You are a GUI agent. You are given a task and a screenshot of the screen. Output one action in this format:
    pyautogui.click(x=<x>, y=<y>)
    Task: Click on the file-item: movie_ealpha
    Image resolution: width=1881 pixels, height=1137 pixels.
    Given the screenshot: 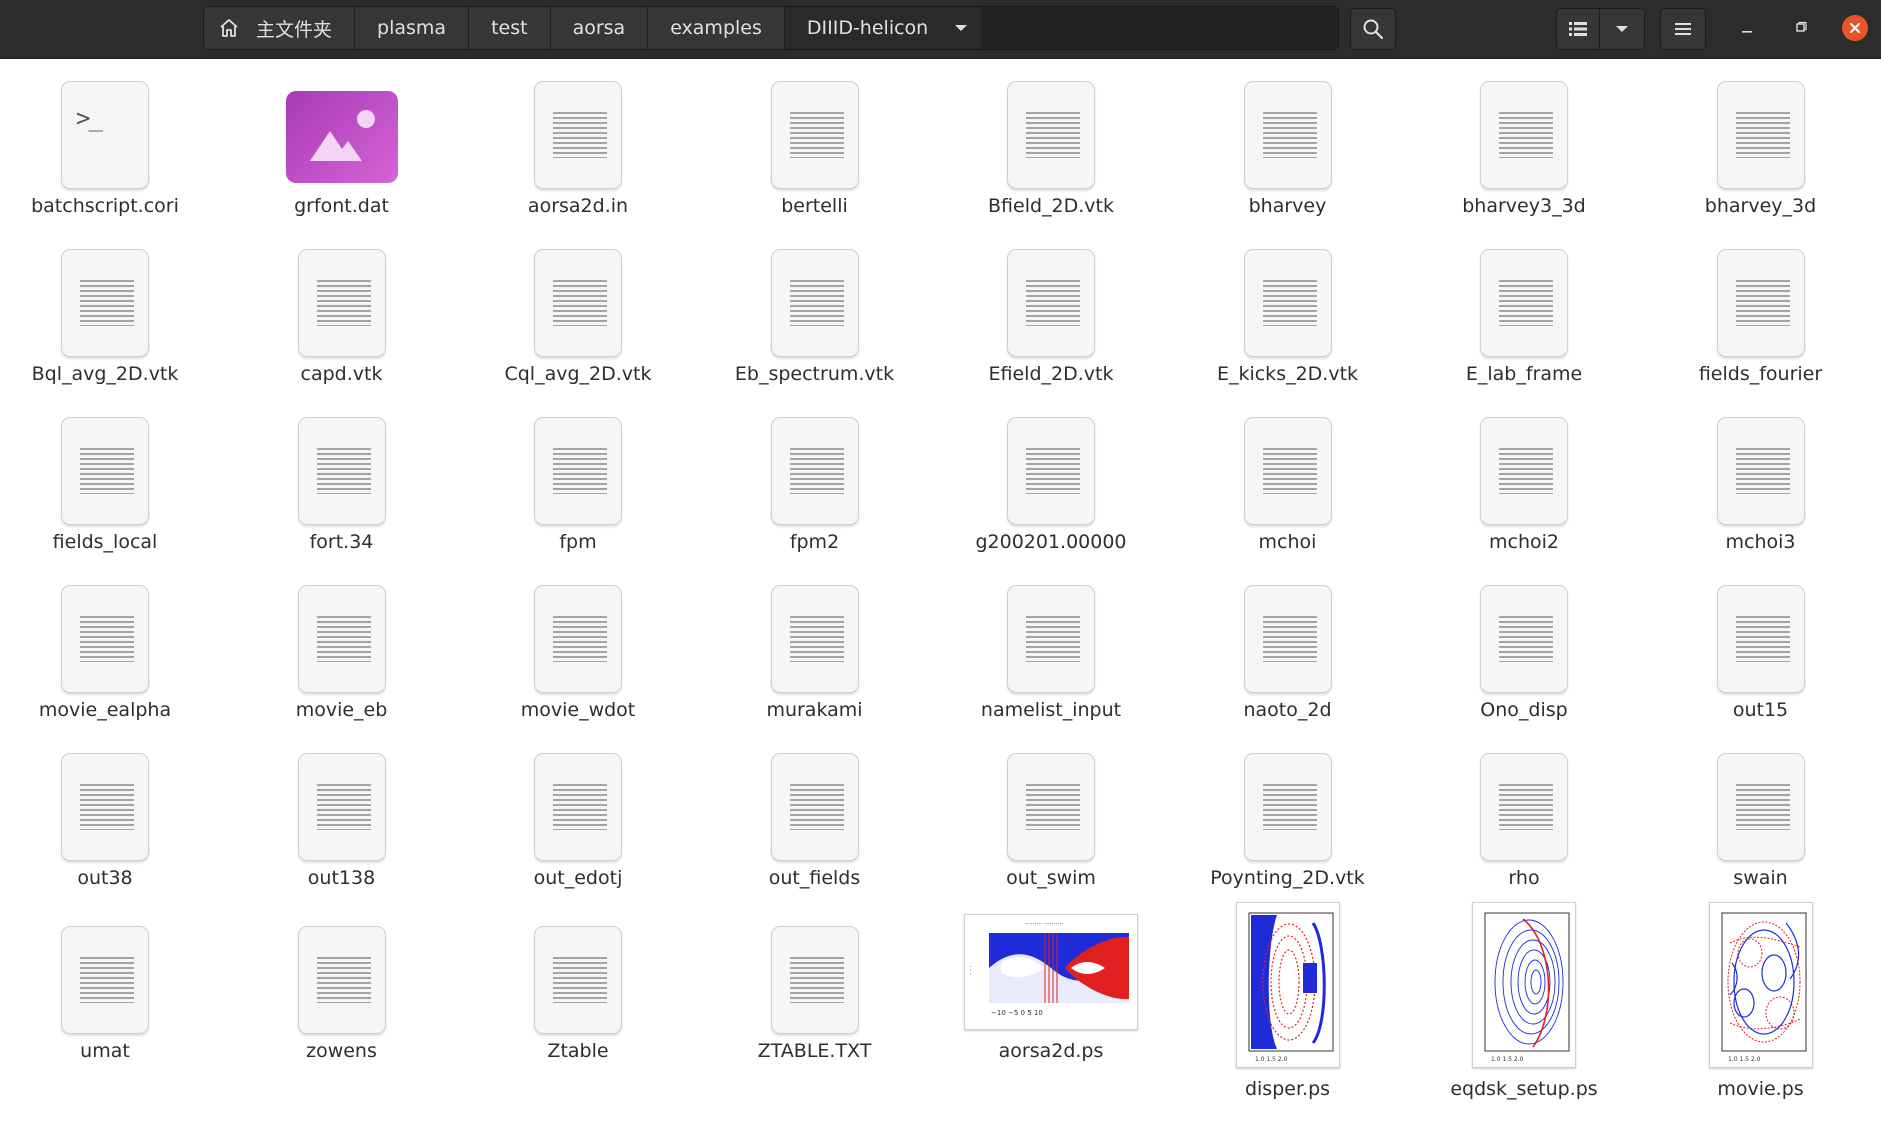 What is the action you would take?
    pyautogui.click(x=111, y=648)
    